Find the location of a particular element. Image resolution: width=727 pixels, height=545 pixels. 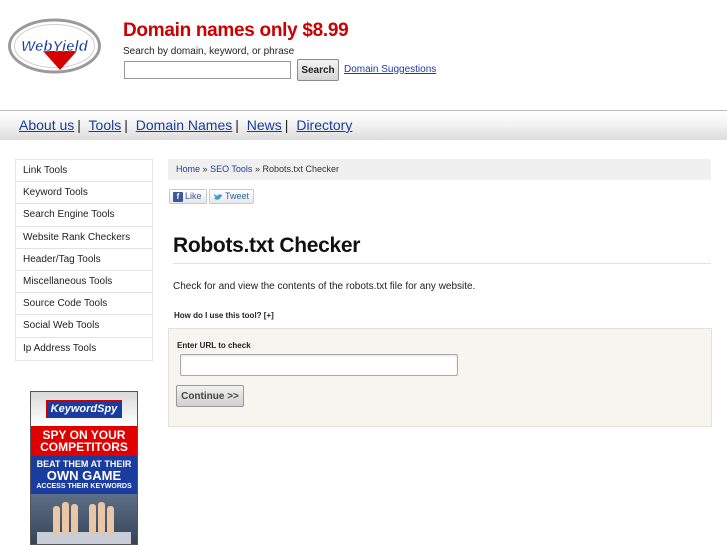

sidebar-item-miscellaneous-tools: Miscellaneous Tools is located at coordinates (84, 282).